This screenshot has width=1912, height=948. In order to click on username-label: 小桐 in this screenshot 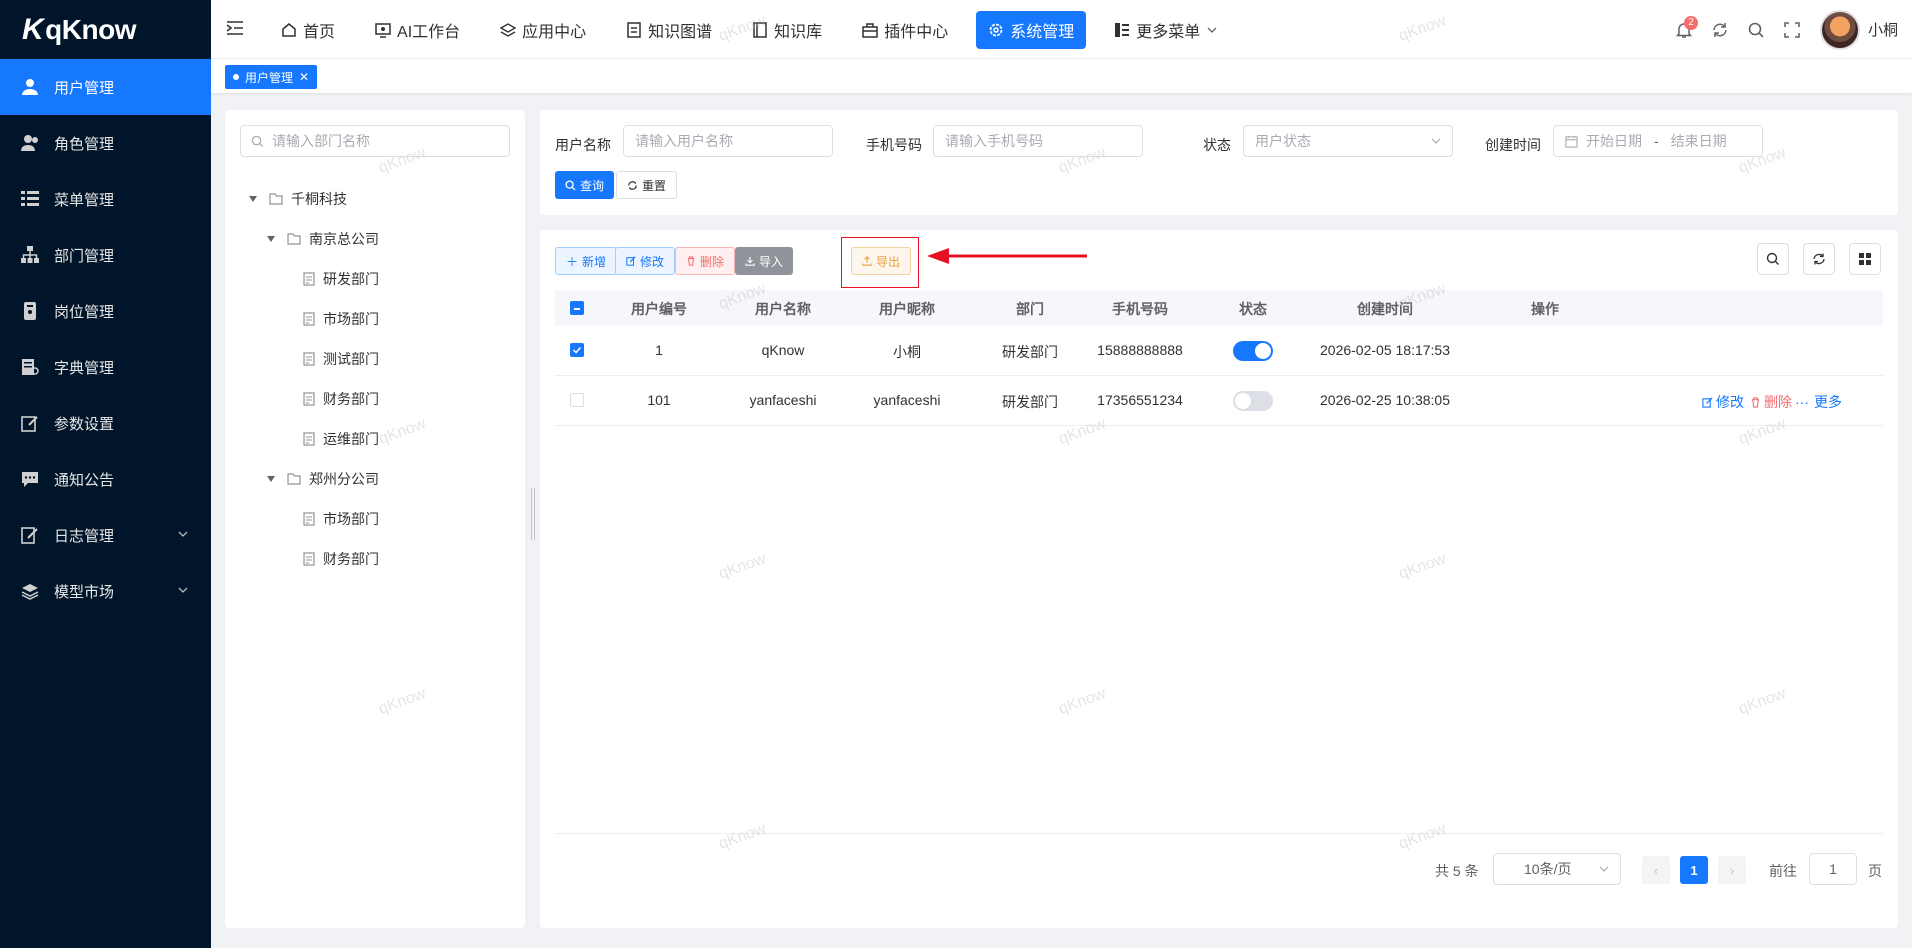, I will do `click(1883, 29)`.